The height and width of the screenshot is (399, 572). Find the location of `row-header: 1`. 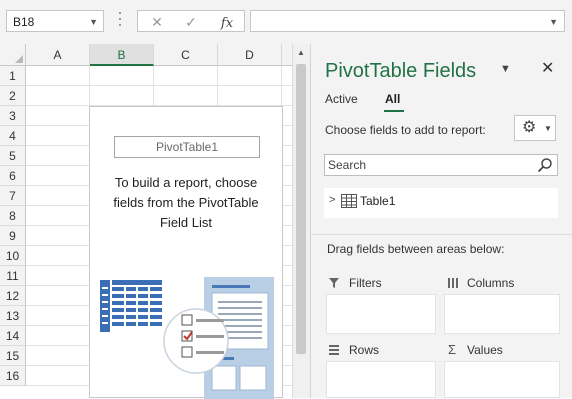

row-header: 1 is located at coordinates (13, 76).